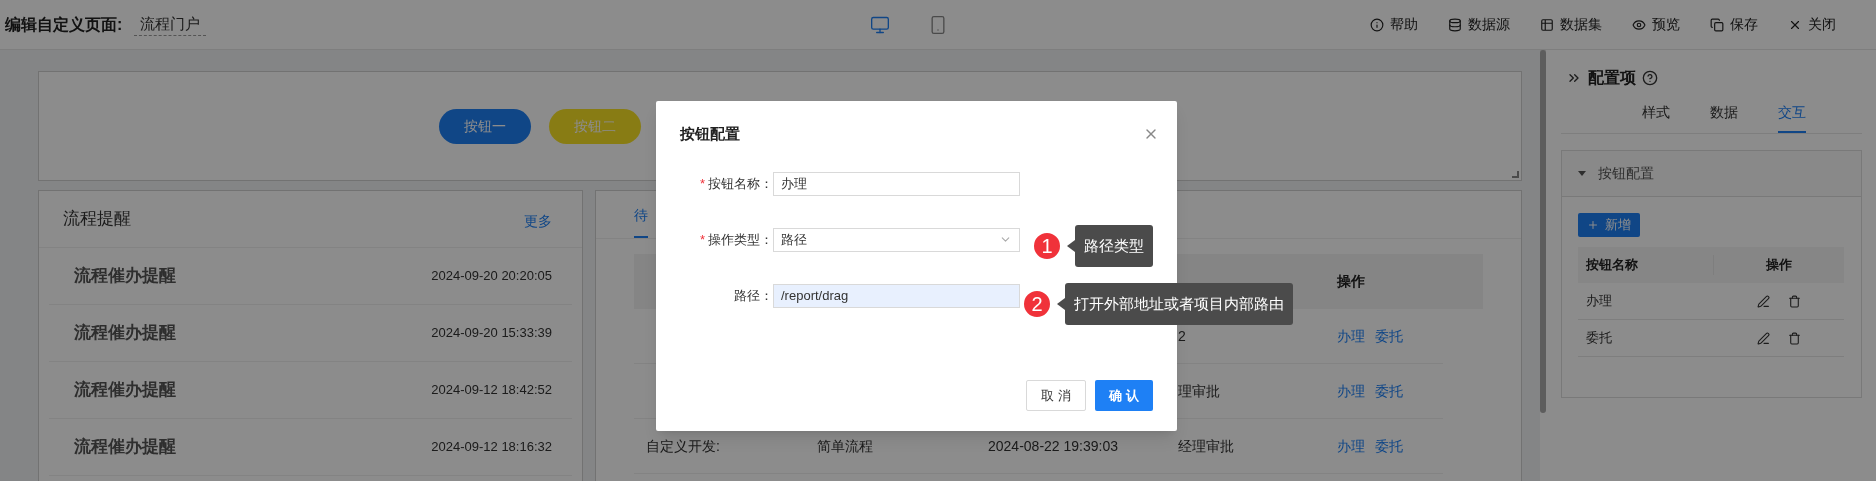 The height and width of the screenshot is (481, 1876). What do you see at coordinates (485, 126) in the screenshot?
I see `canvas-button: 按钮一` at bounding box center [485, 126].